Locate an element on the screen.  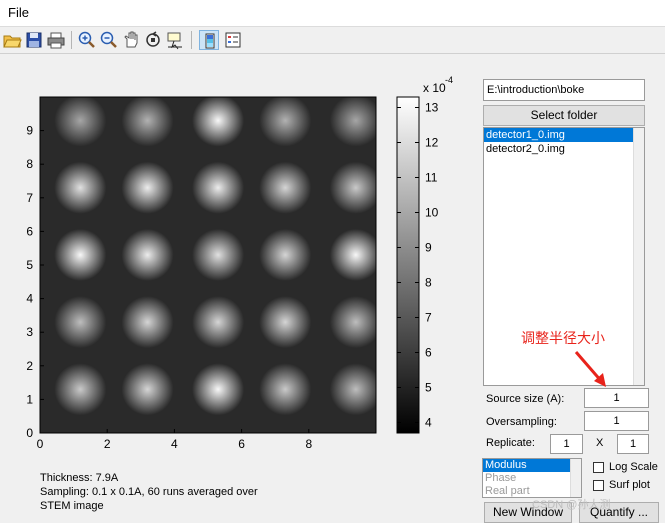
y-tick-label: 1 is located at coordinates (29, 399).